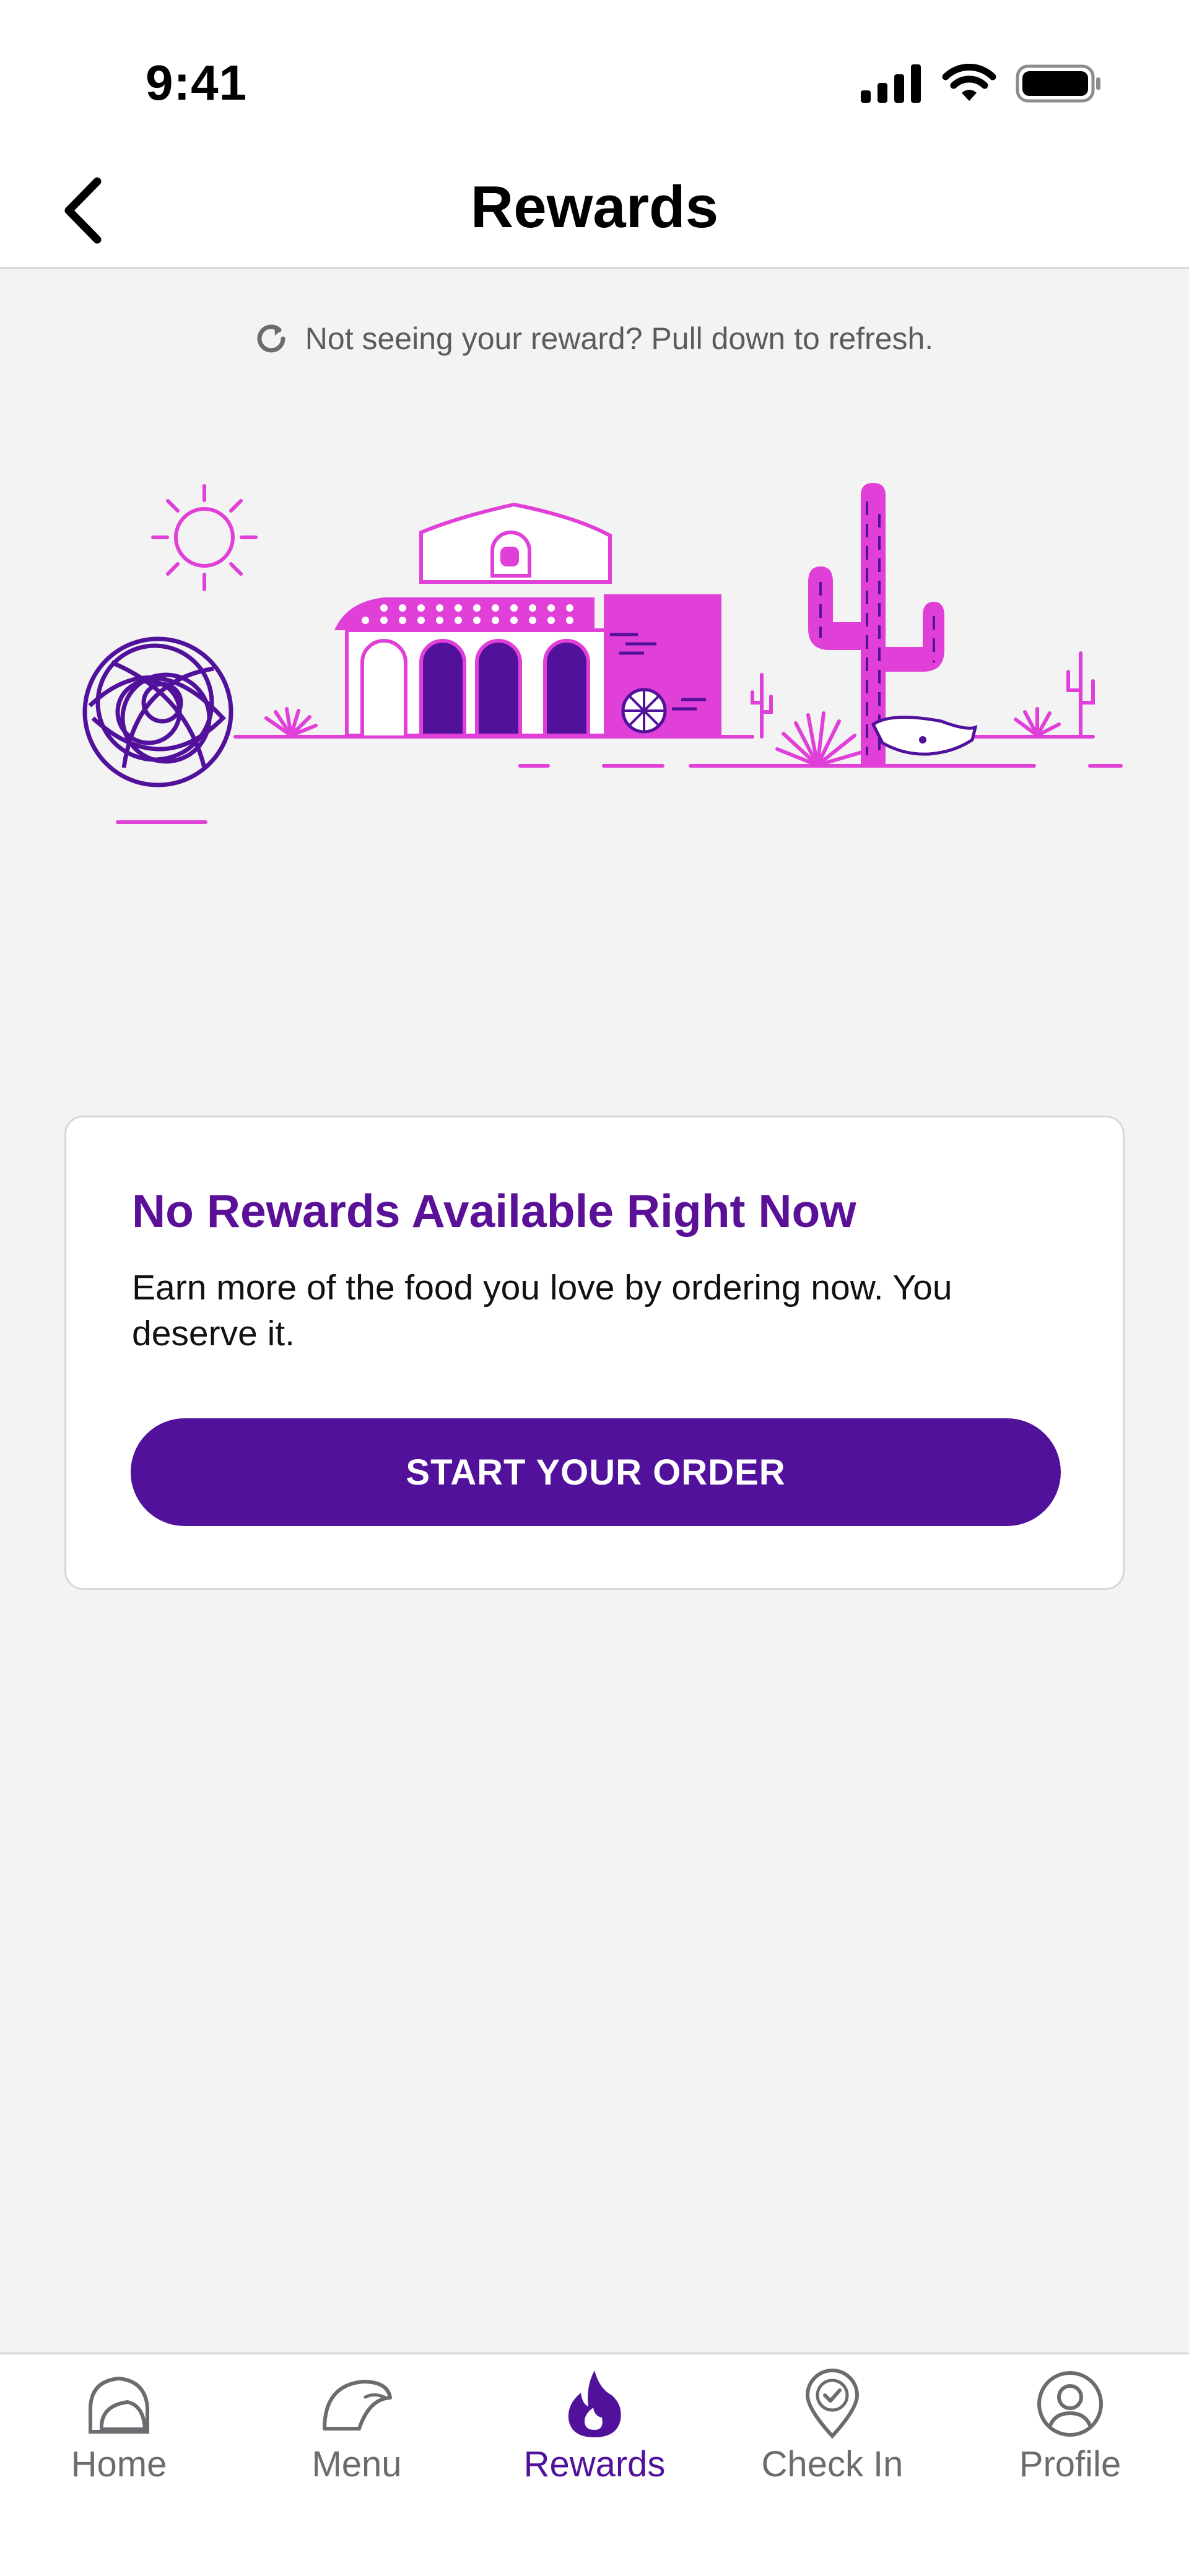 The image size is (1189, 2576). I want to click on tumbleweed-illustration, so click(157, 711).